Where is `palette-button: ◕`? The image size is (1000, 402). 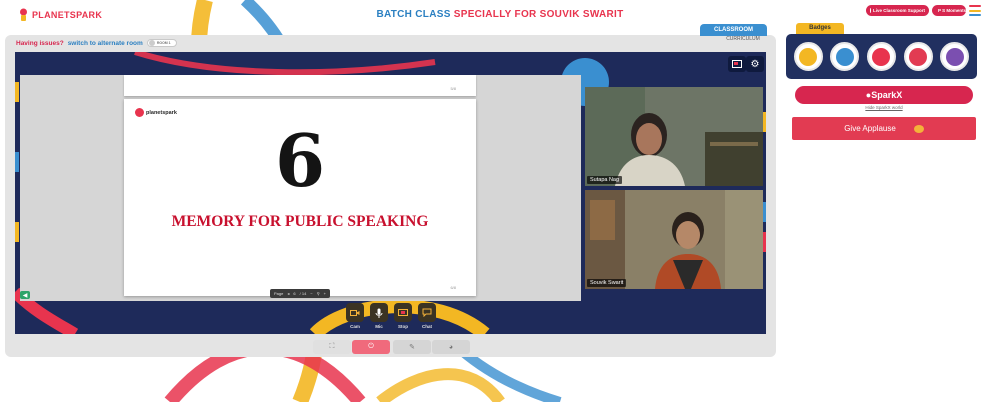 palette-button: ◕ is located at coordinates (451, 347).